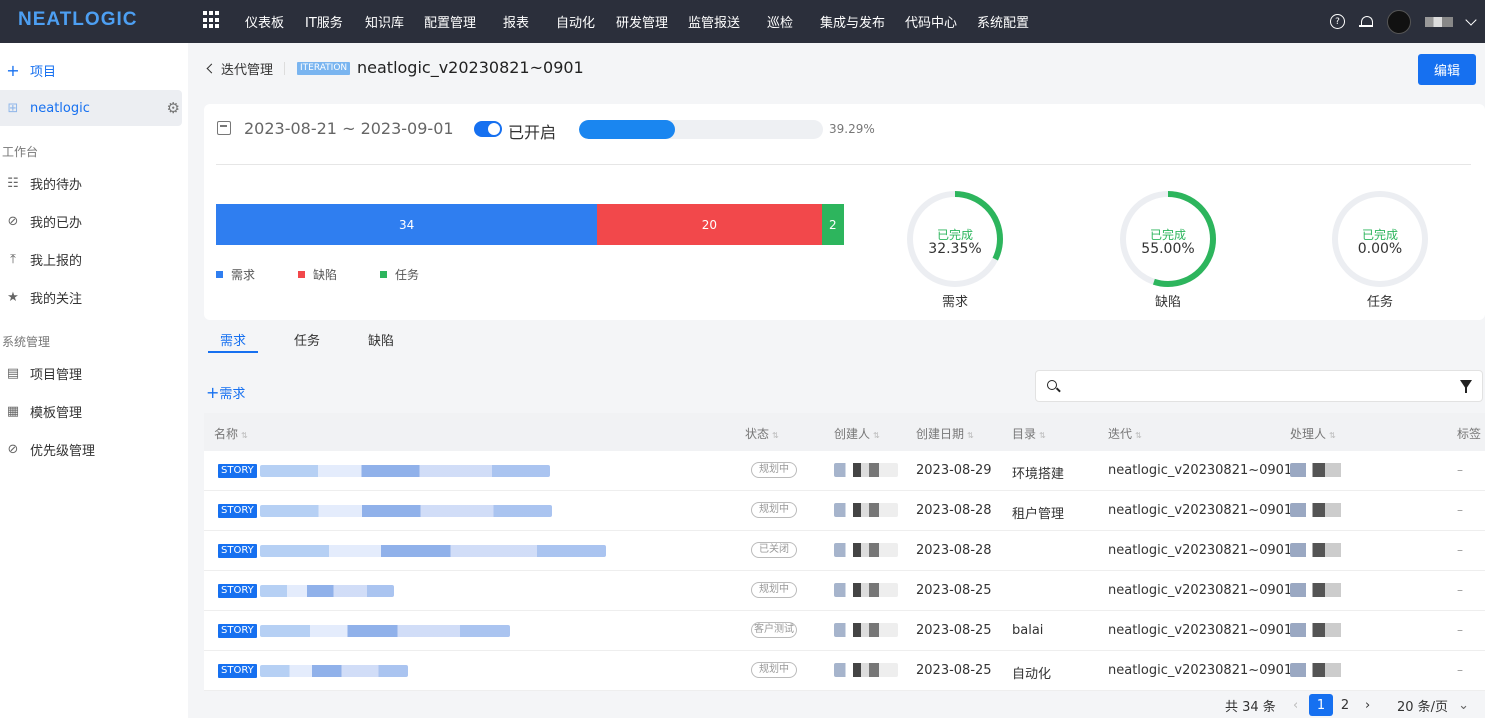  What do you see at coordinates (762, 433) in the screenshot?
I see `col-status: 状态 ⇅` at bounding box center [762, 433].